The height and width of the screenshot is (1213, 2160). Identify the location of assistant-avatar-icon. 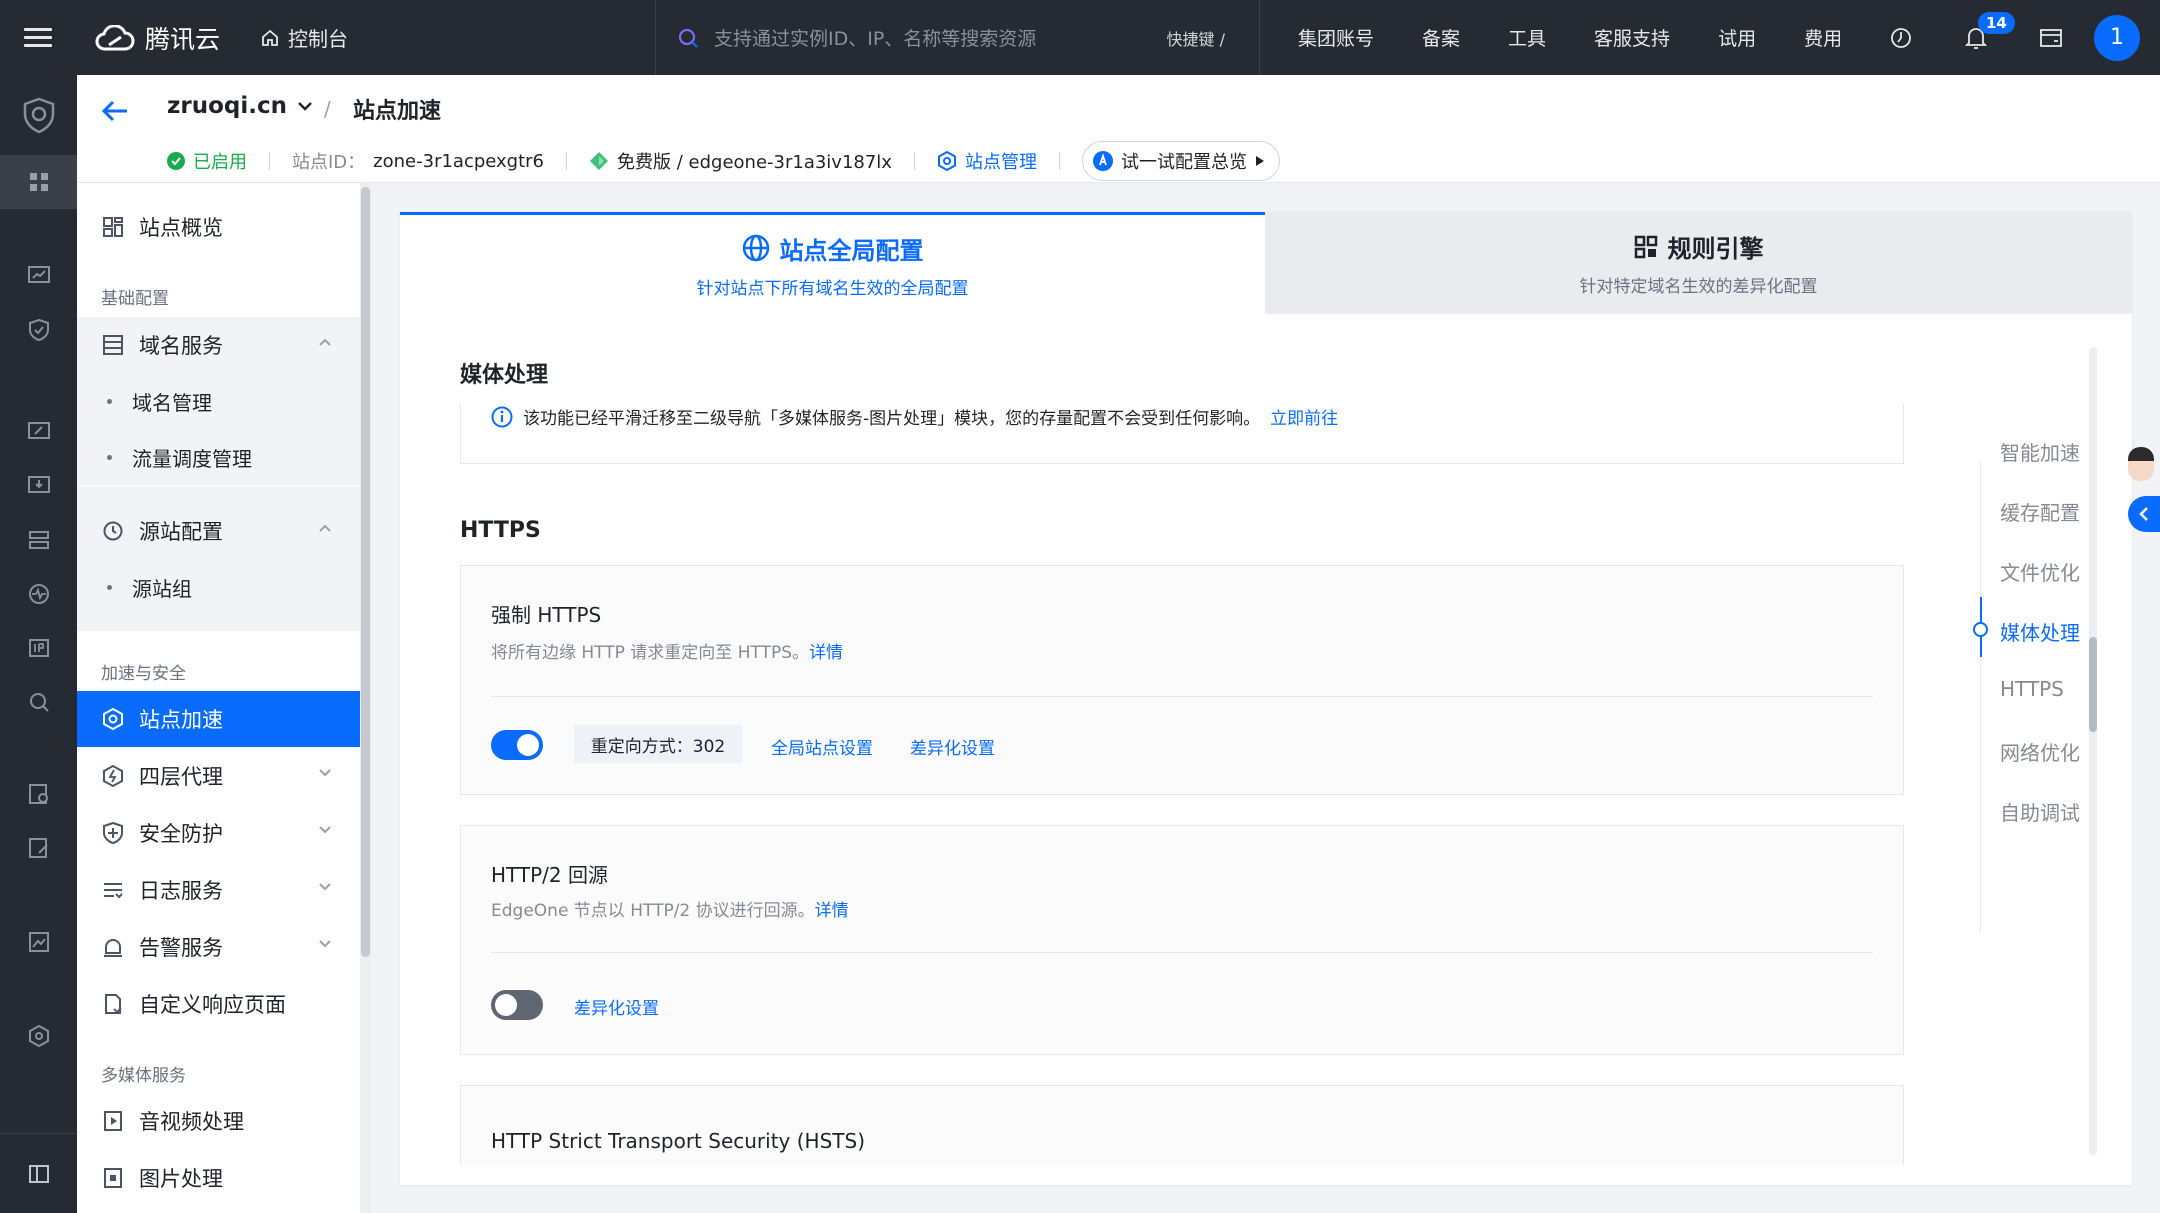
(2141, 464).